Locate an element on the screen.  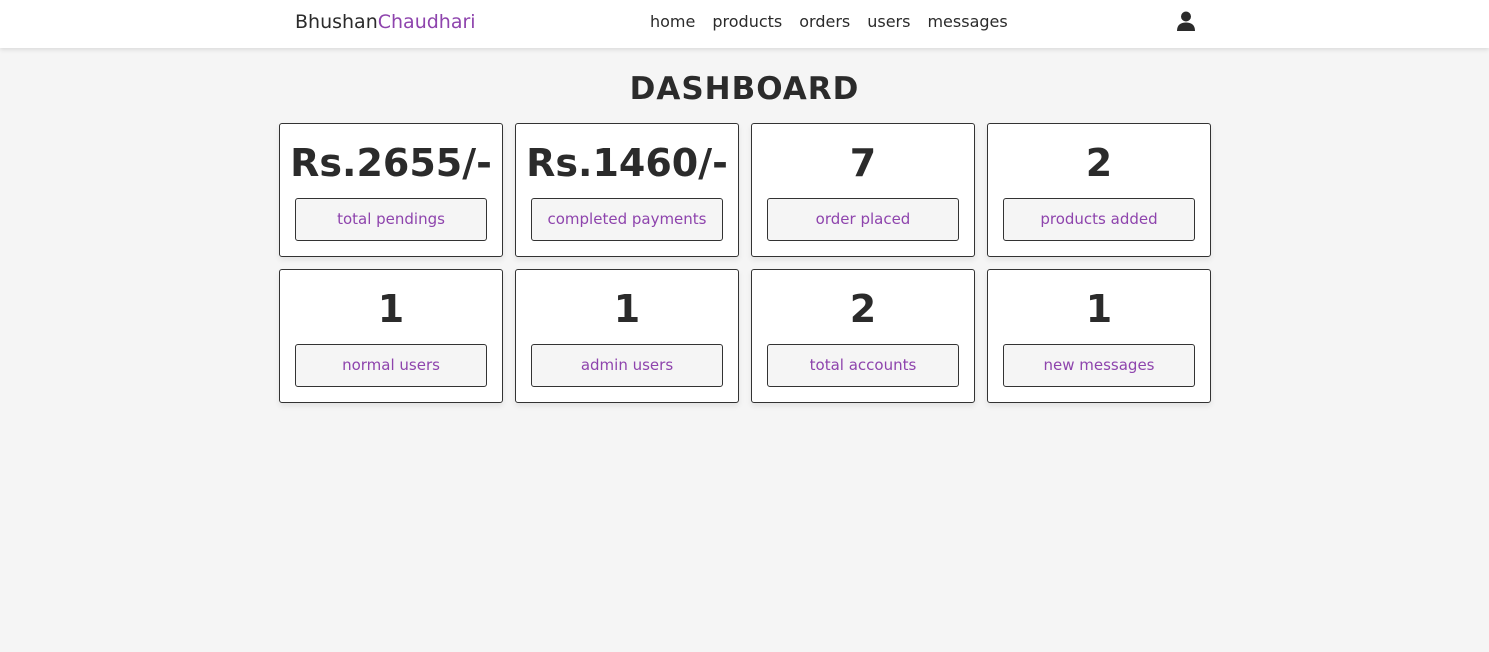
nav-messages: messages is located at coordinates (967, 23).